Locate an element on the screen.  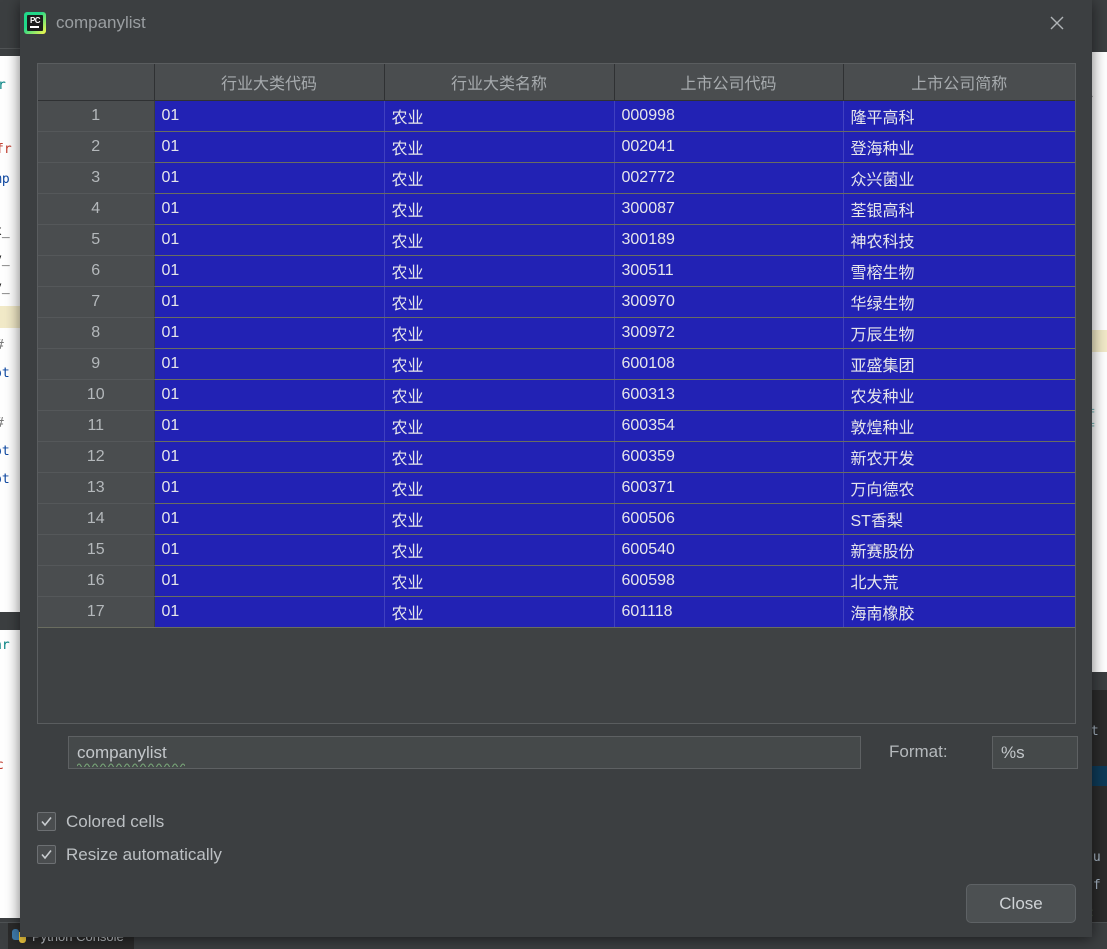
cell-company-name: 亚盛集团 is located at coordinates (959, 364).